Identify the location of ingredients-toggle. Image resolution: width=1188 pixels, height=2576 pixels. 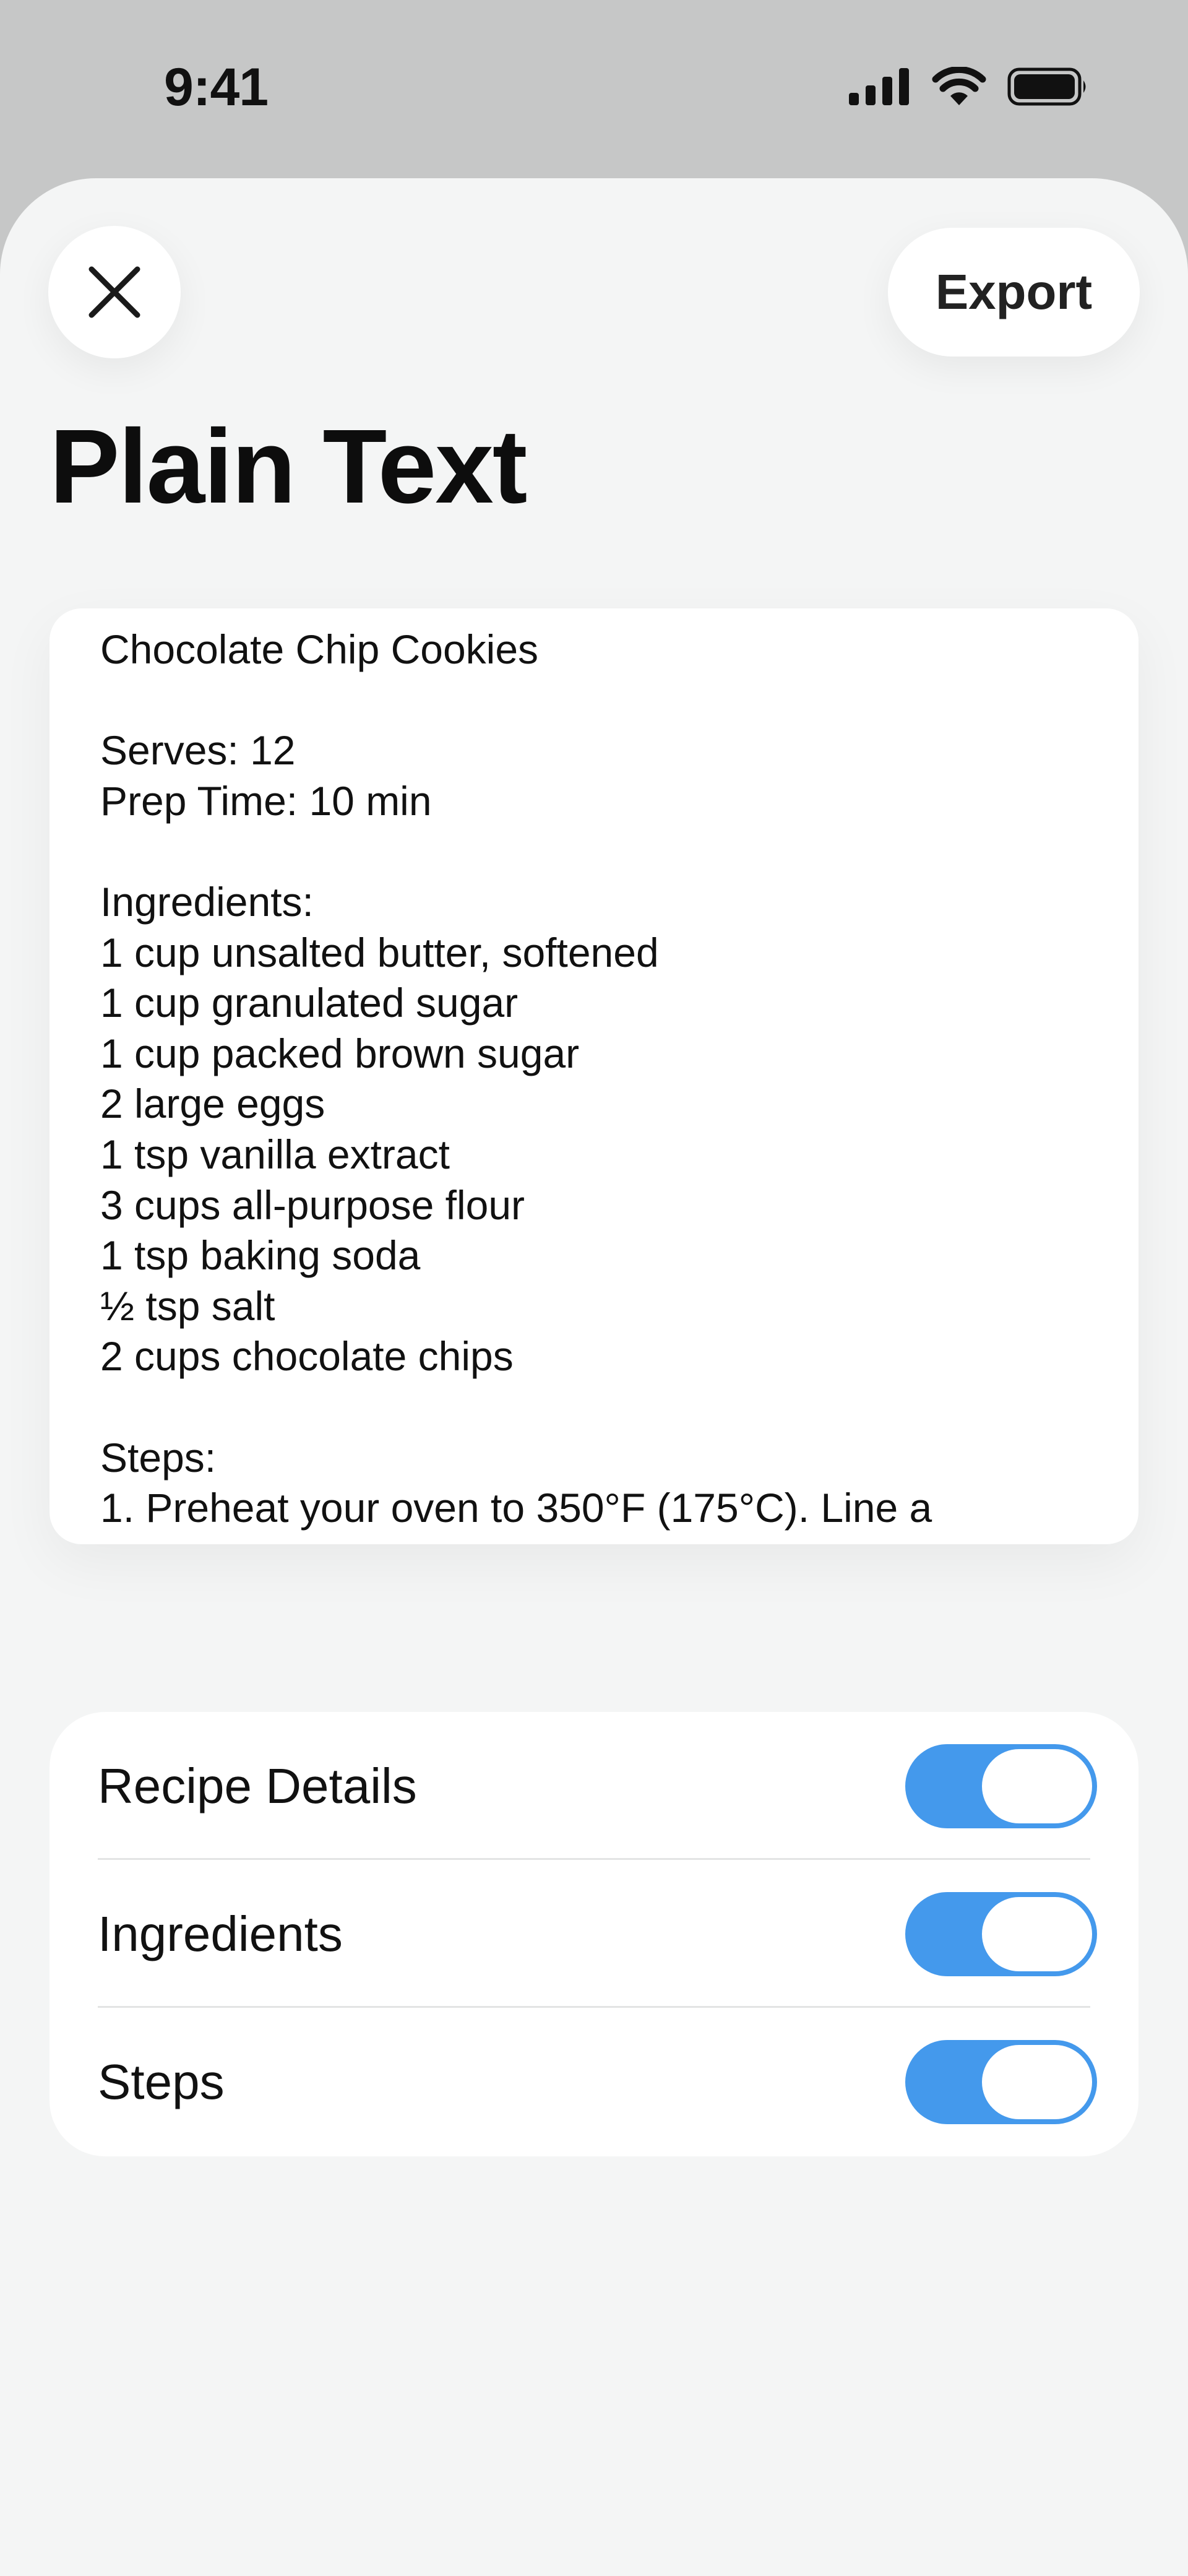
(1001, 1934).